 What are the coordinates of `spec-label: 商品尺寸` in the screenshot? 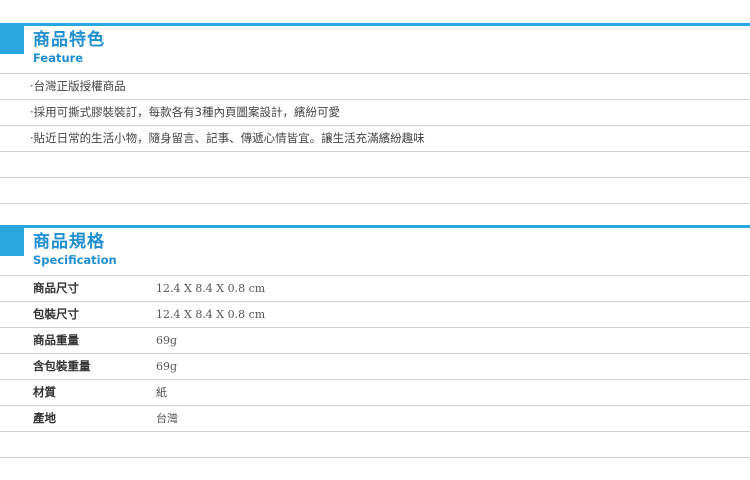 It's located at (56, 288).